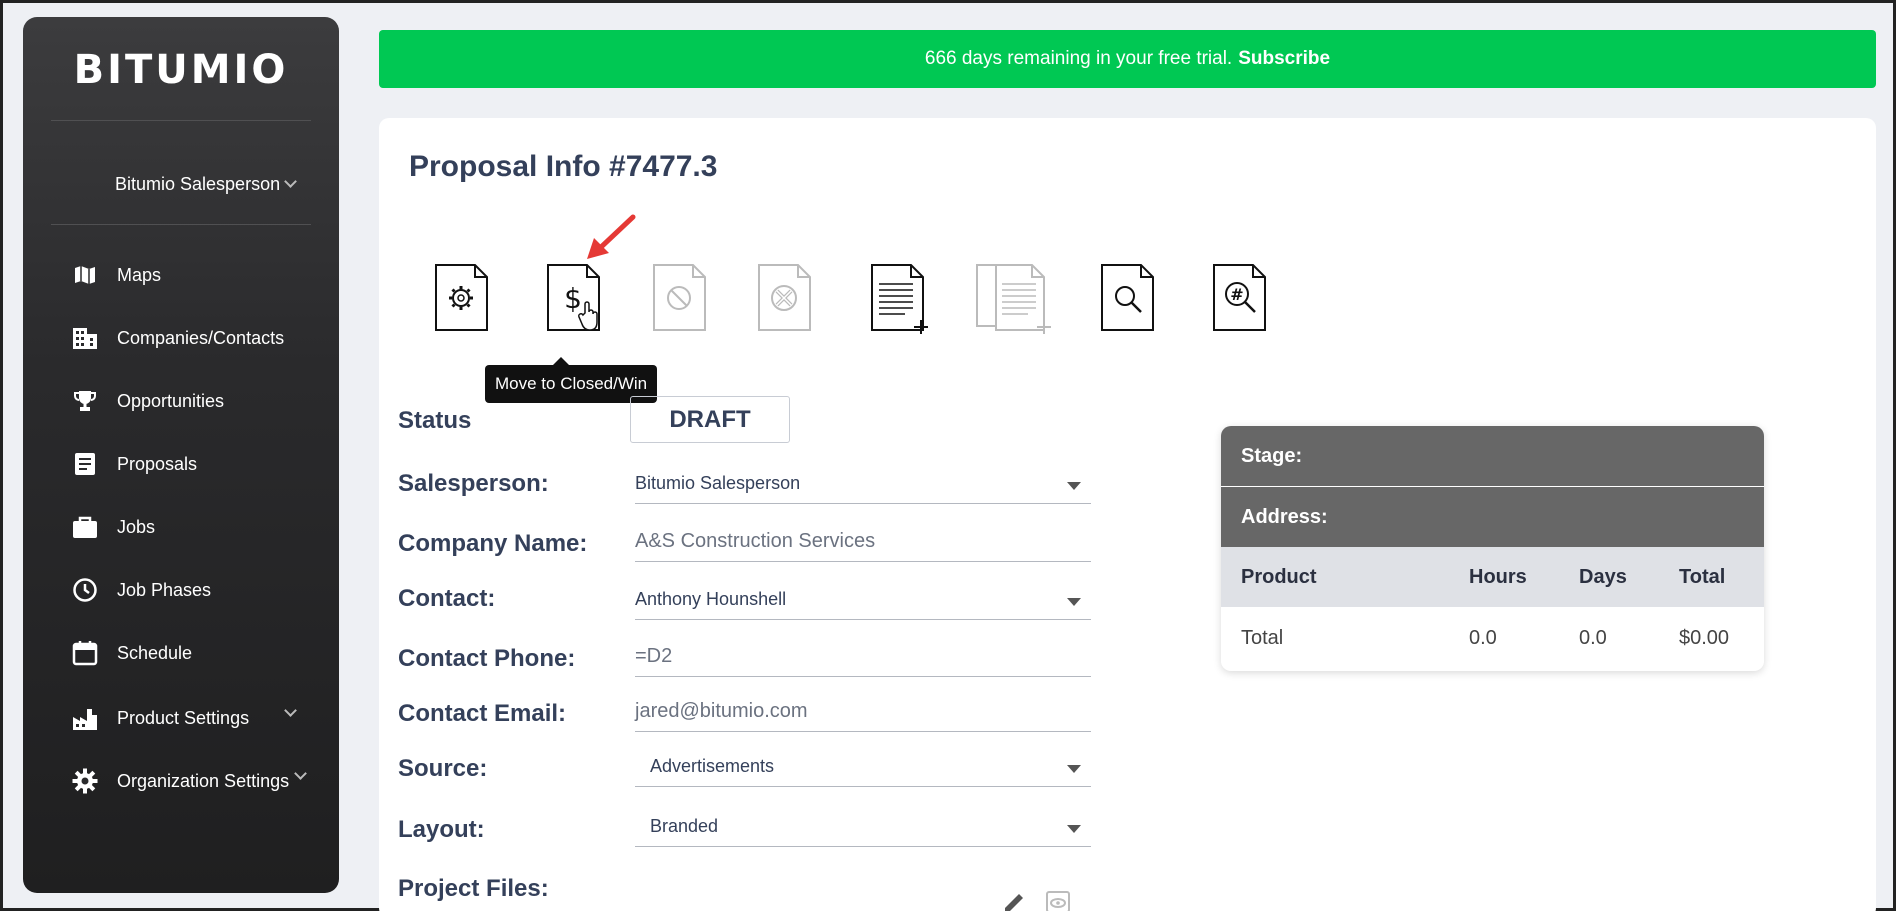 This screenshot has height=911, width=1896. I want to click on trophy-icon, so click(85, 401).